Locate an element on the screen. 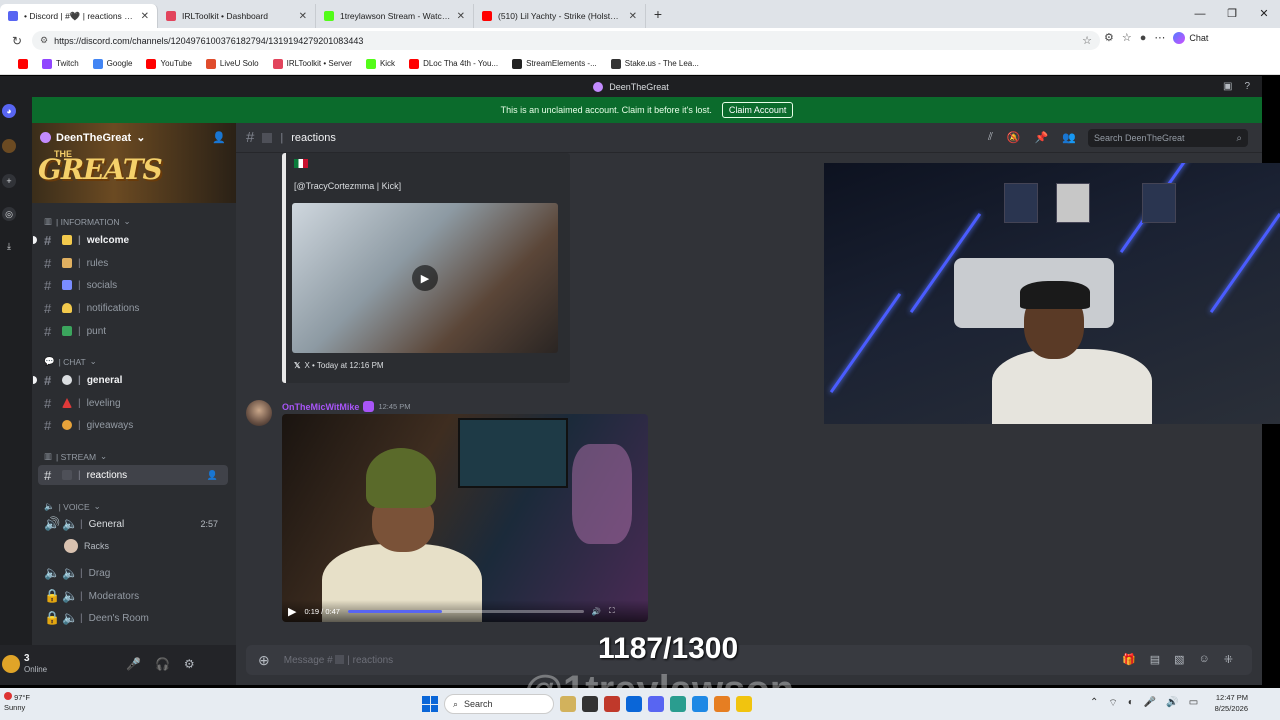 Image resolution: width=1280 pixels, height=720 pixels. minimize-icon: — is located at coordinates (1200, 14).